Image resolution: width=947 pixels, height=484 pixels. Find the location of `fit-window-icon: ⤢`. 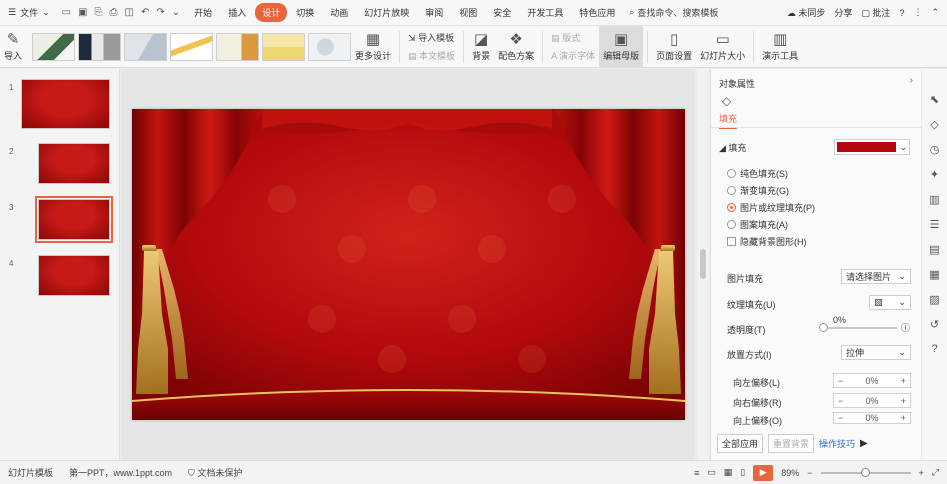

fit-window-icon: ⤢ is located at coordinates (935, 472).